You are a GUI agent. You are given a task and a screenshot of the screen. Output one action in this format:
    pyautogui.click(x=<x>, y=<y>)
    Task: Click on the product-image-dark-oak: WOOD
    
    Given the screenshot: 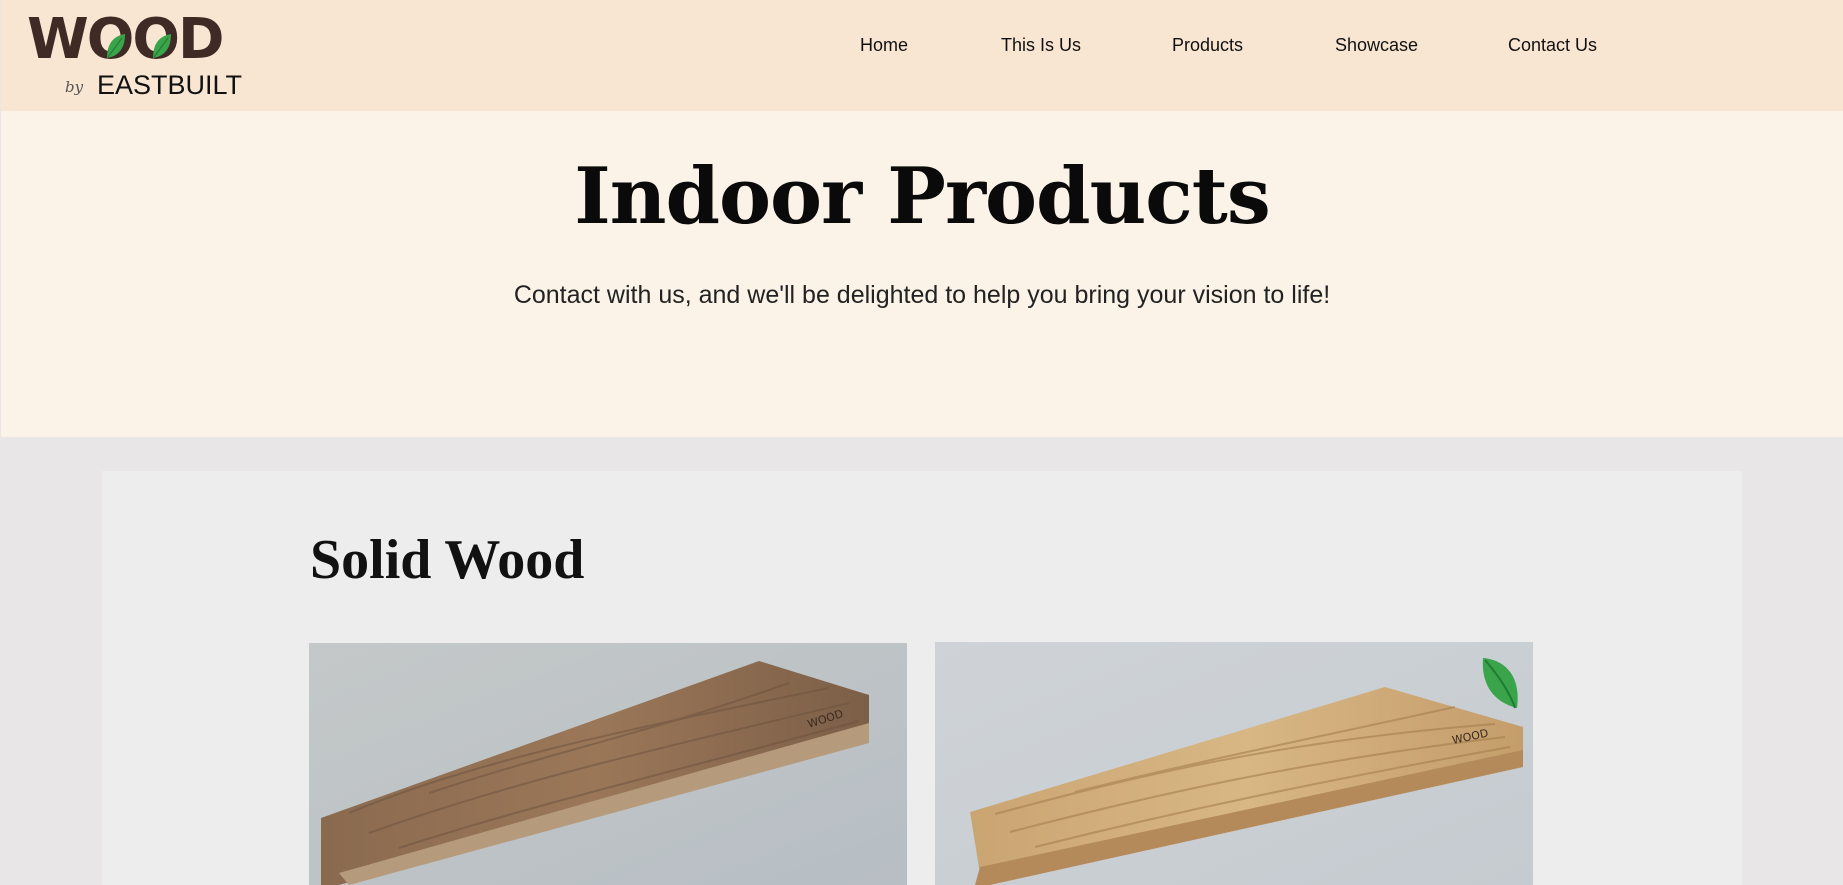 What is the action you would take?
    pyautogui.click(x=608, y=764)
    